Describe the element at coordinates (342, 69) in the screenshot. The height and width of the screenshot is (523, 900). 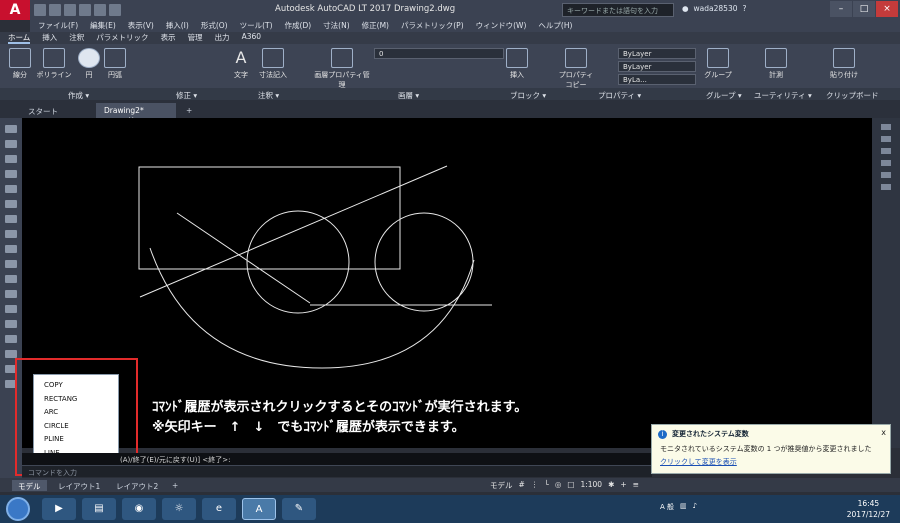
I see `layer-properties-tool: 画層プロパティ管理` at that location.